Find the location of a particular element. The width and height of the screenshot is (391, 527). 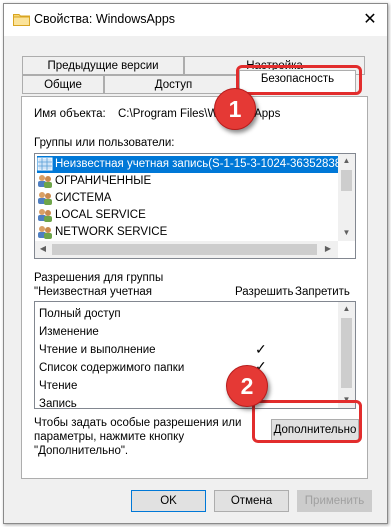

permission-row: Список содержимого папки is located at coordinates (112, 368).